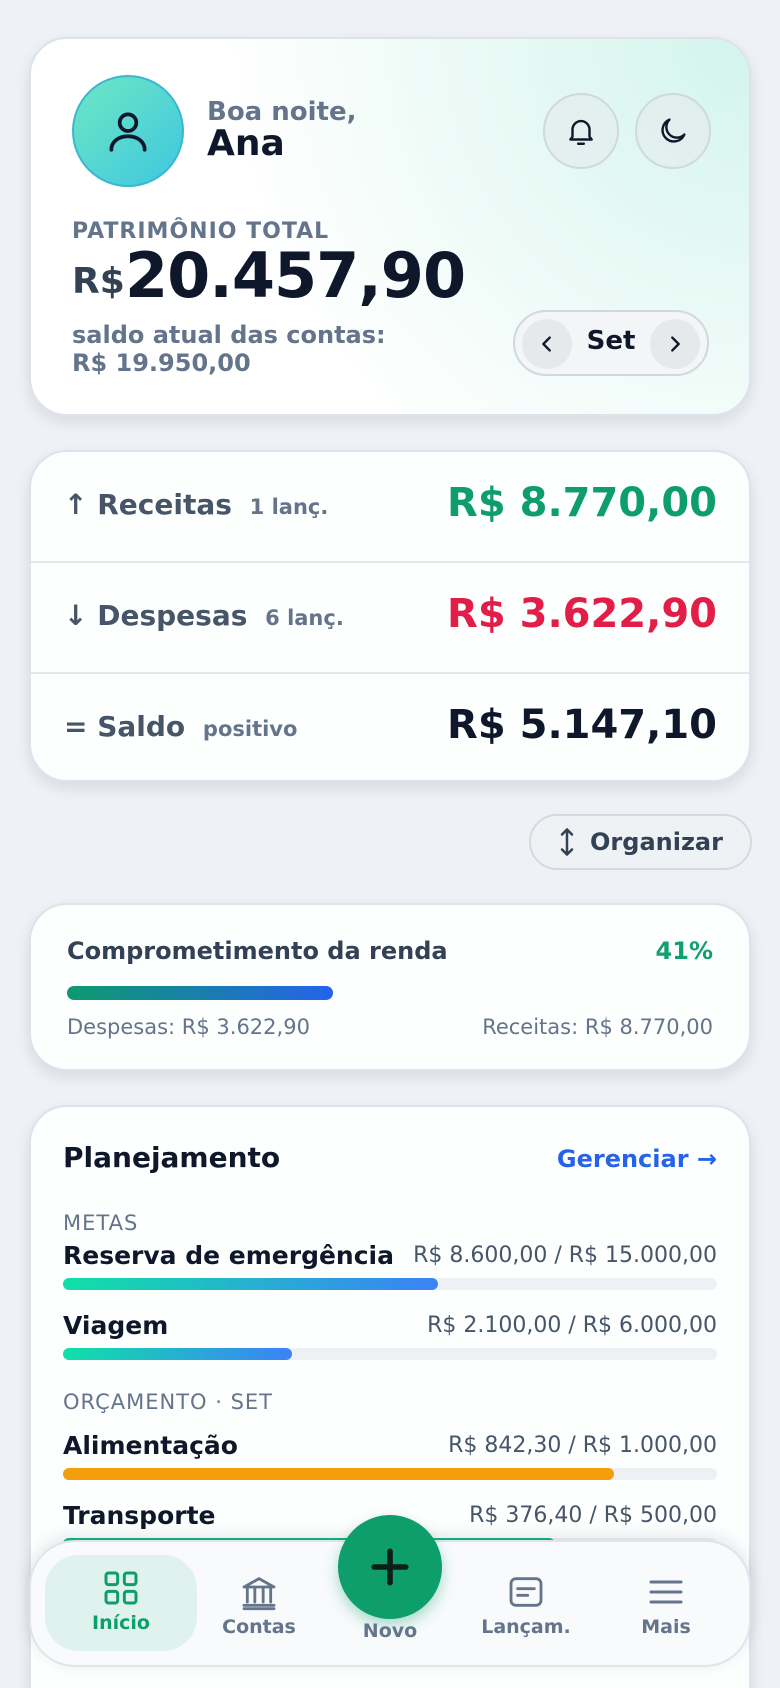  Describe the element at coordinates (572, 1325) in the screenshot. I see `goal-value: R$ 2.100,00 / R$ 6.000,00` at that location.